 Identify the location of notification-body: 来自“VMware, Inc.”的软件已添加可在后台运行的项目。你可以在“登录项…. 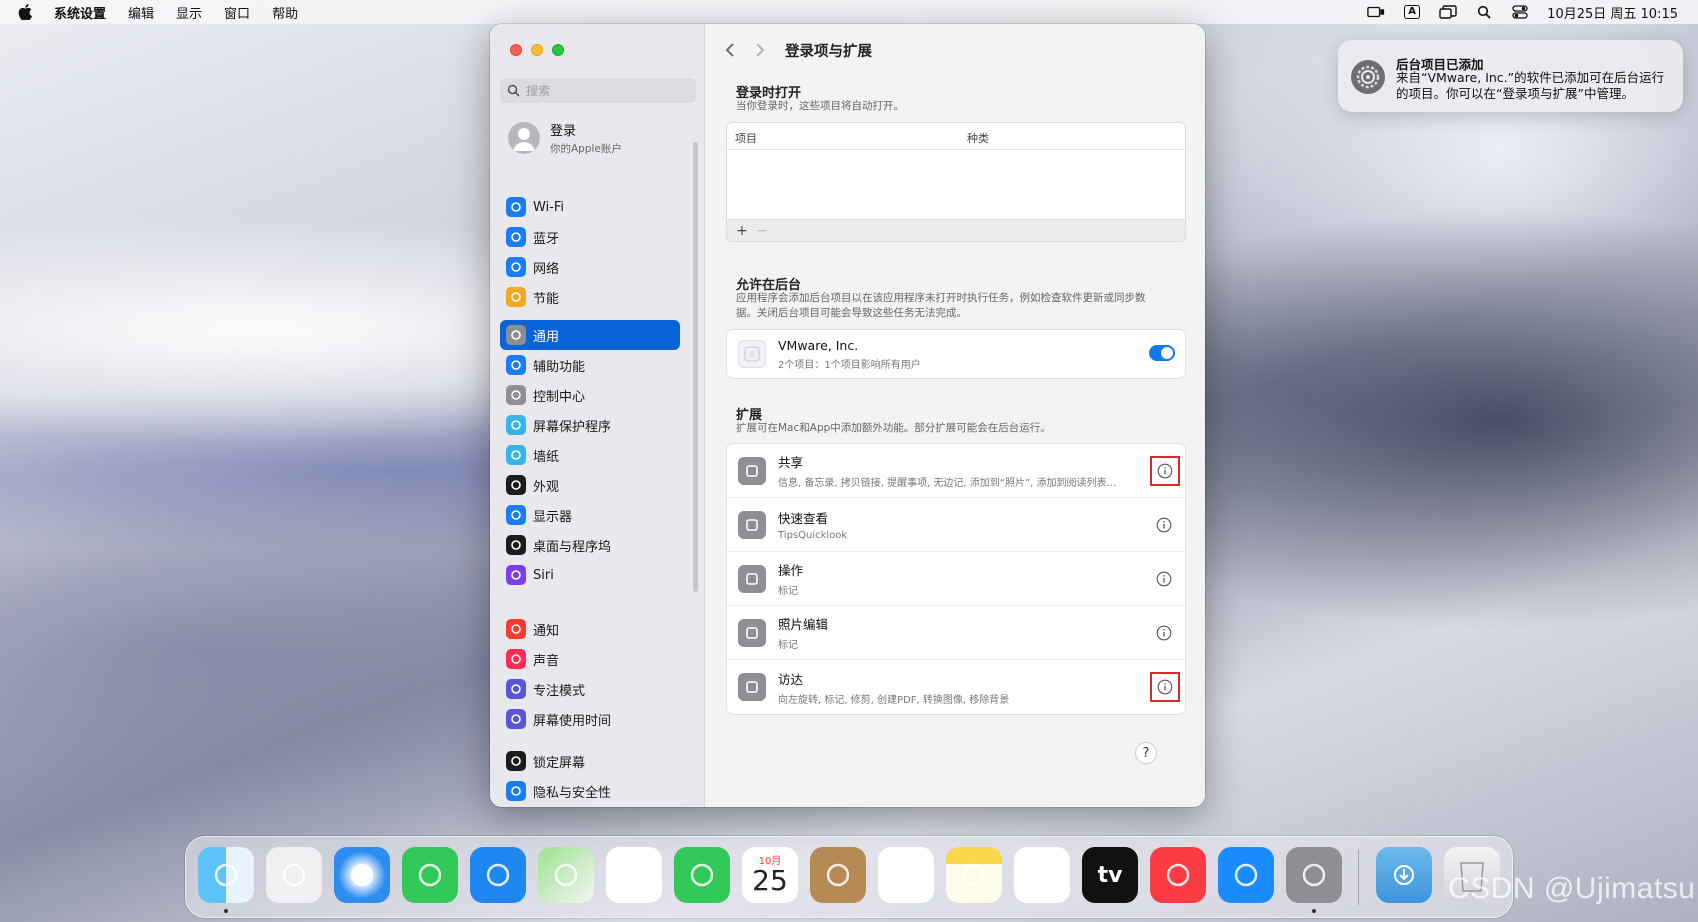
(1530, 85).